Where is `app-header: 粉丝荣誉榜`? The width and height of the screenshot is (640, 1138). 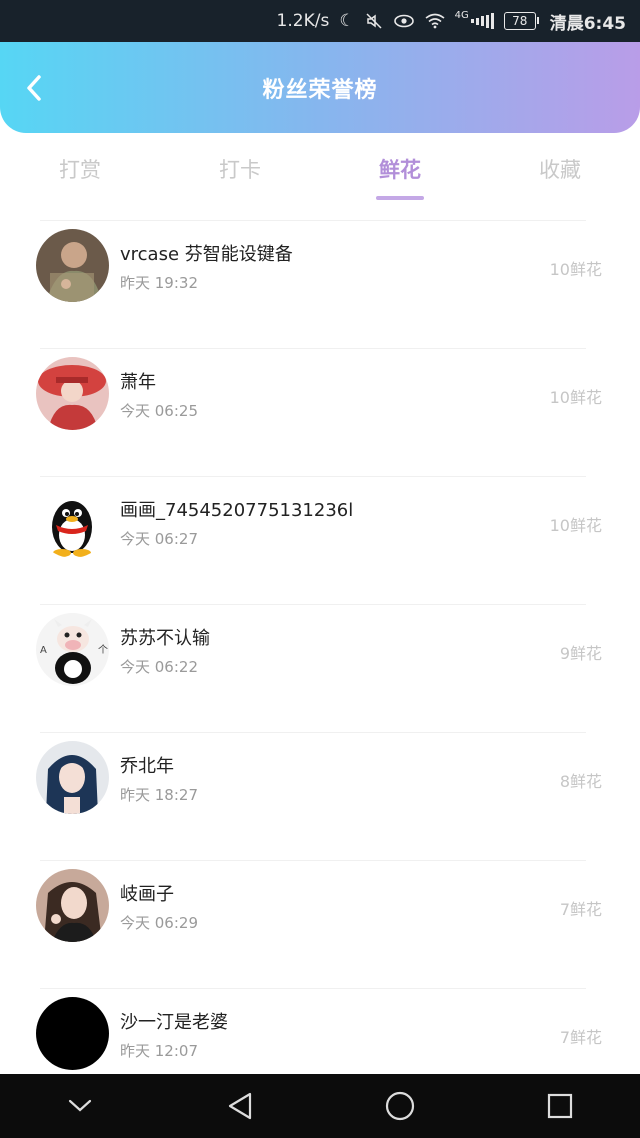
app-header: 粉丝荣誉榜 is located at coordinates (320, 87).